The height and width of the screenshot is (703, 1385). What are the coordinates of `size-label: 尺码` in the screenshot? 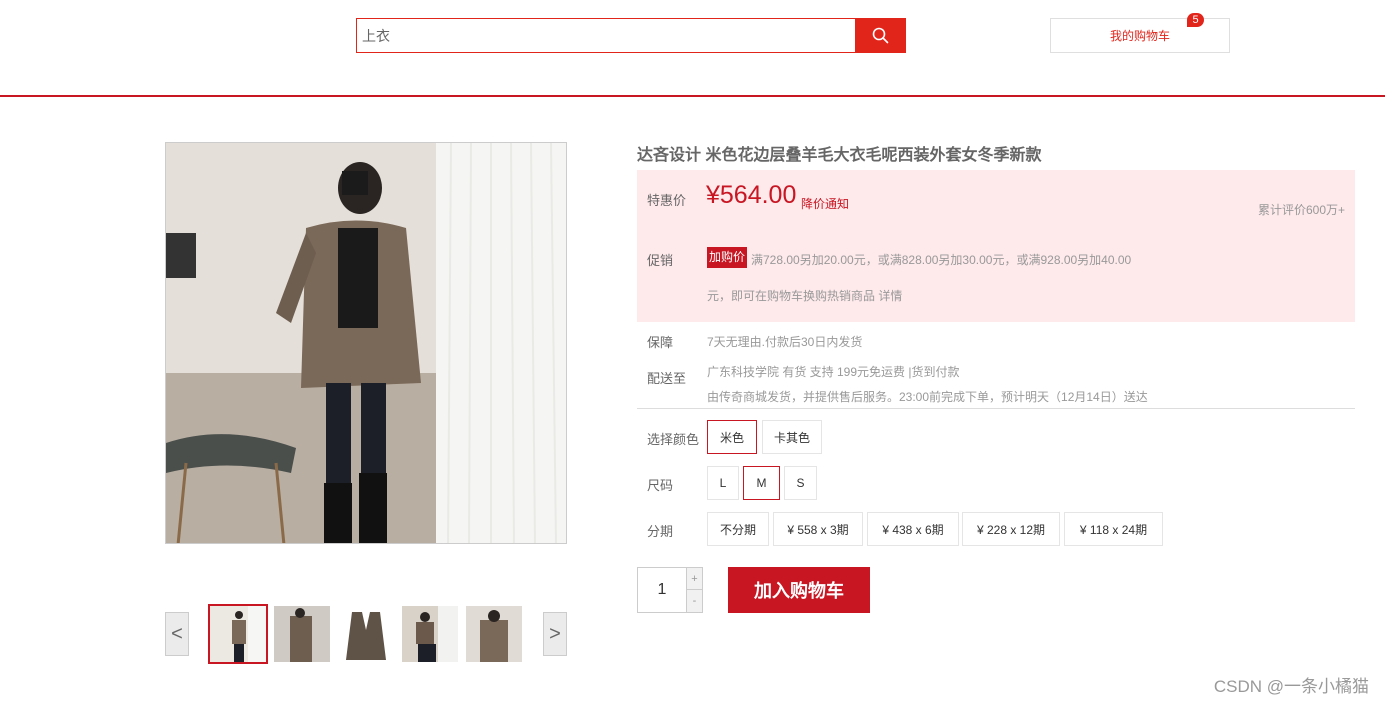 It's located at (660, 485).